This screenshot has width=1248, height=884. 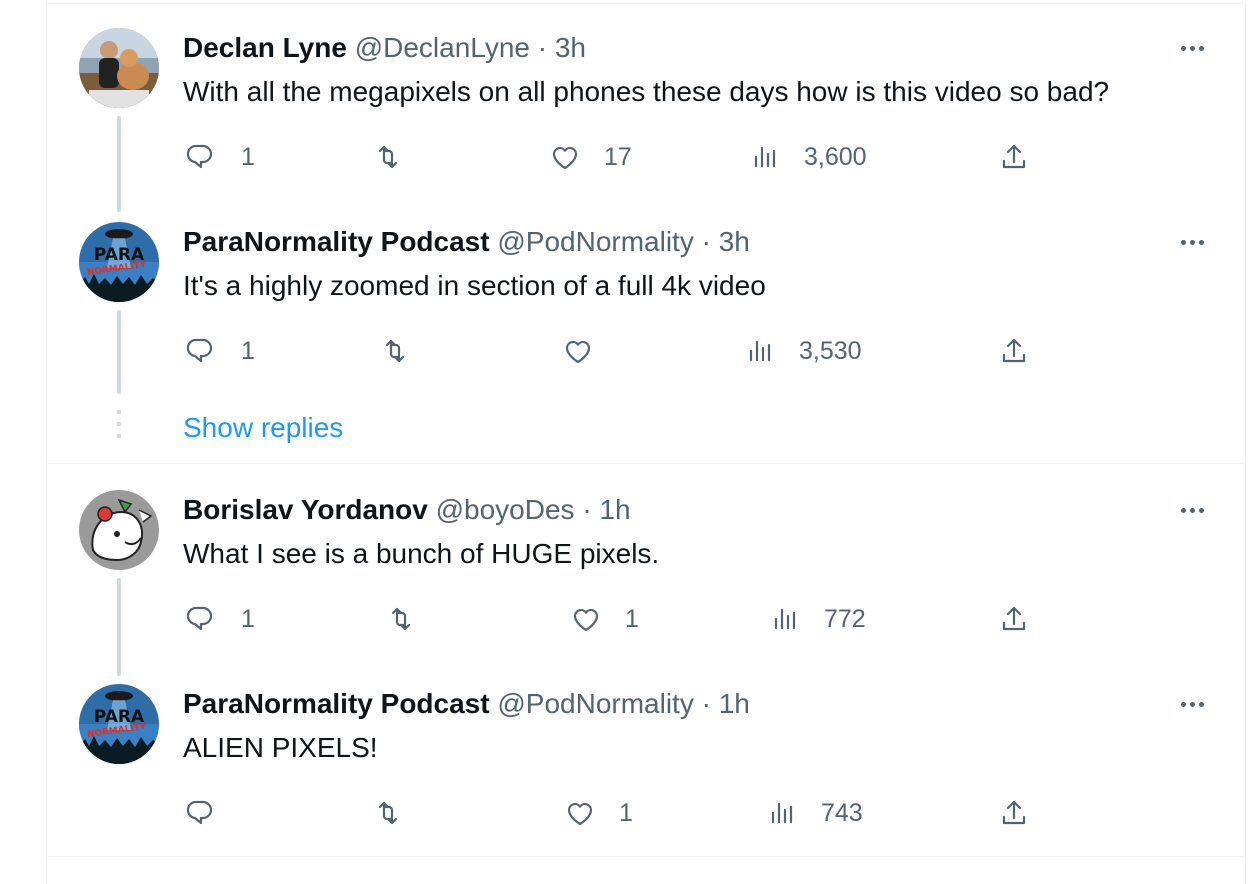 I want to click on like-button: 17, so click(x=590, y=157).